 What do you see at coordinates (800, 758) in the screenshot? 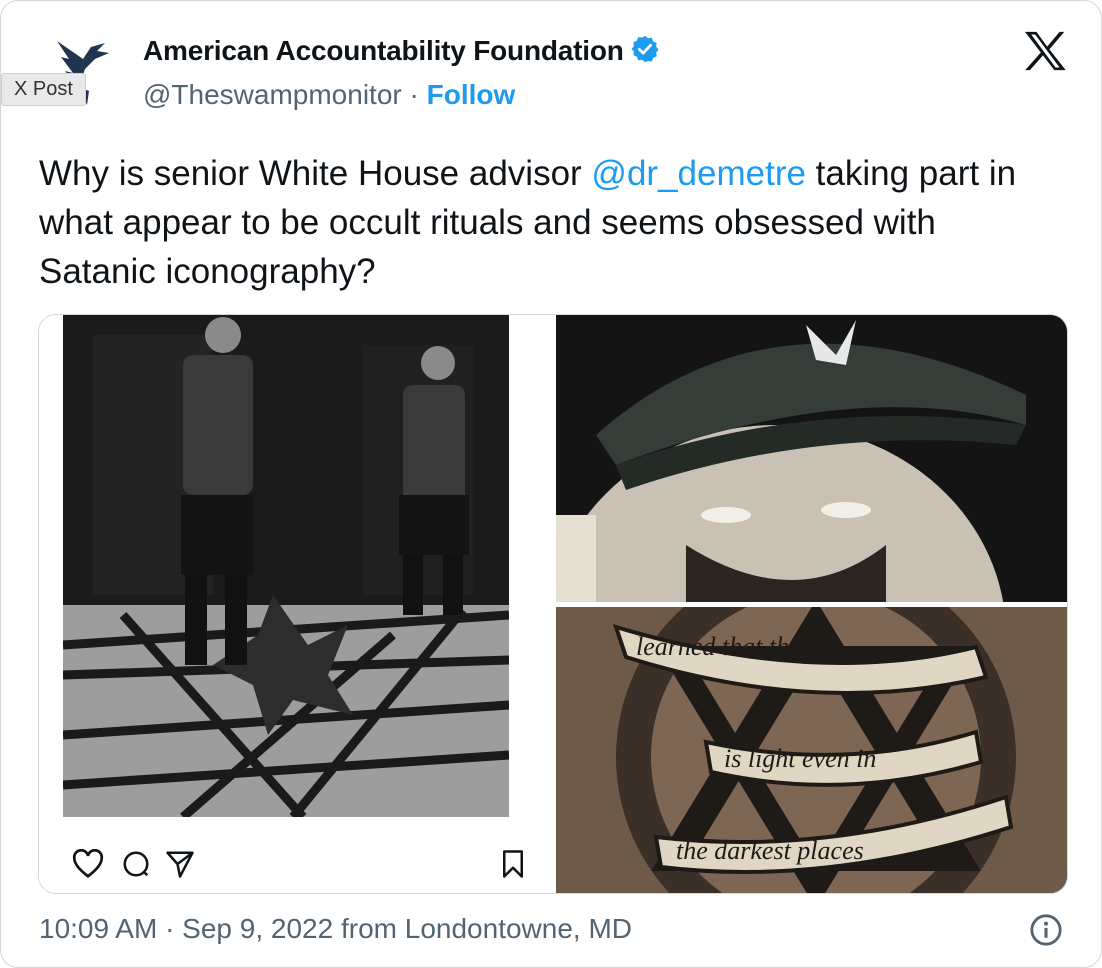
I see `tattoo-line-2: is light even in` at bounding box center [800, 758].